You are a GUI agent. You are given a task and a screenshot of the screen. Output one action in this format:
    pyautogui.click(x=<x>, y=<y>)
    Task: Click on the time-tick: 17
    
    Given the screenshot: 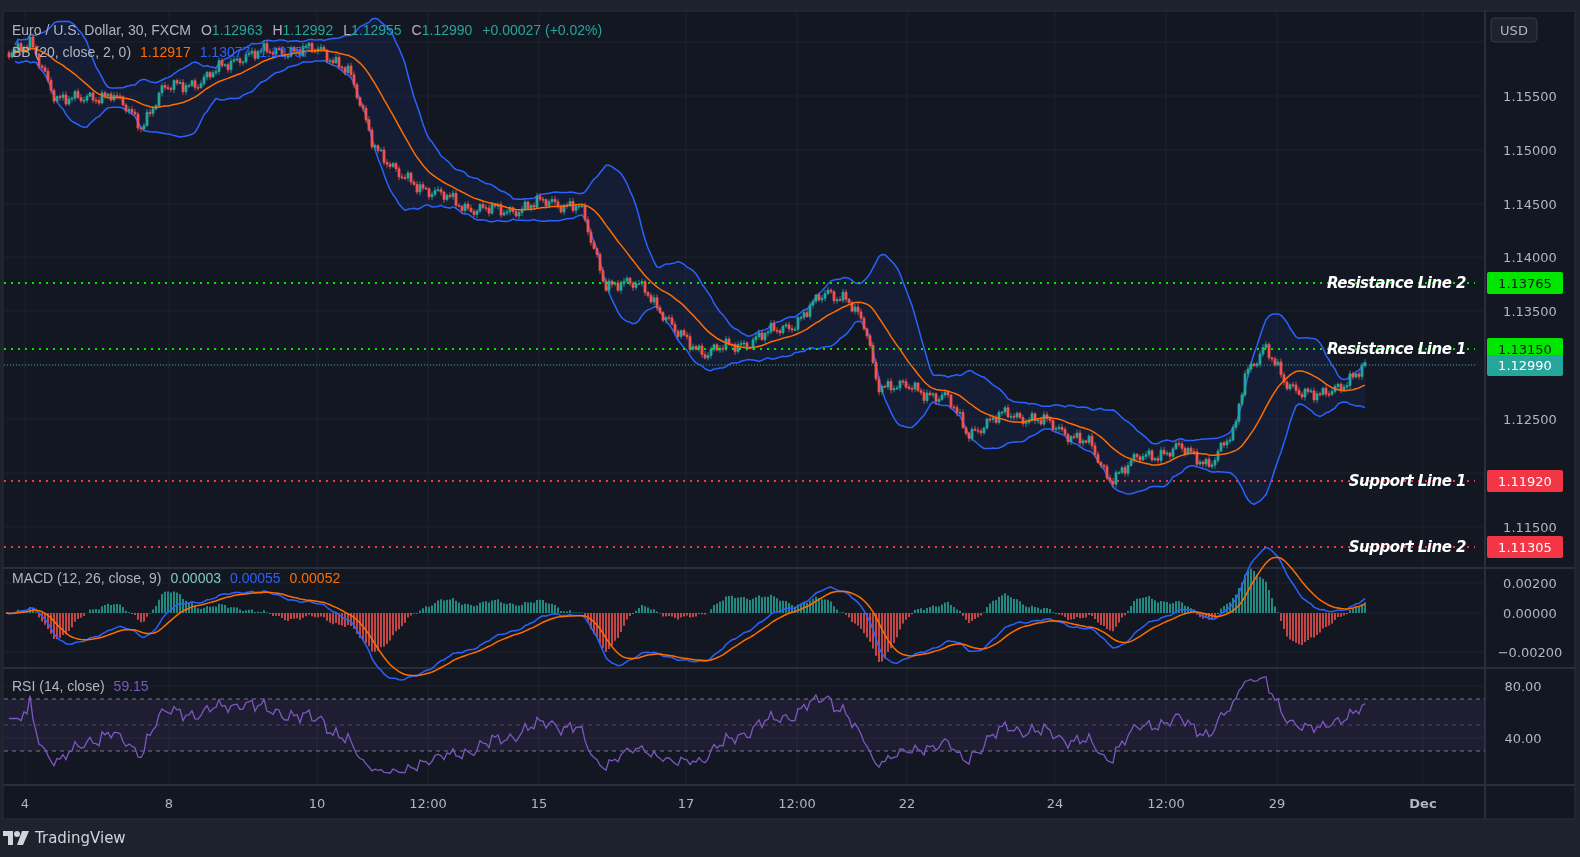 What is the action you would take?
    pyautogui.click(x=686, y=803)
    